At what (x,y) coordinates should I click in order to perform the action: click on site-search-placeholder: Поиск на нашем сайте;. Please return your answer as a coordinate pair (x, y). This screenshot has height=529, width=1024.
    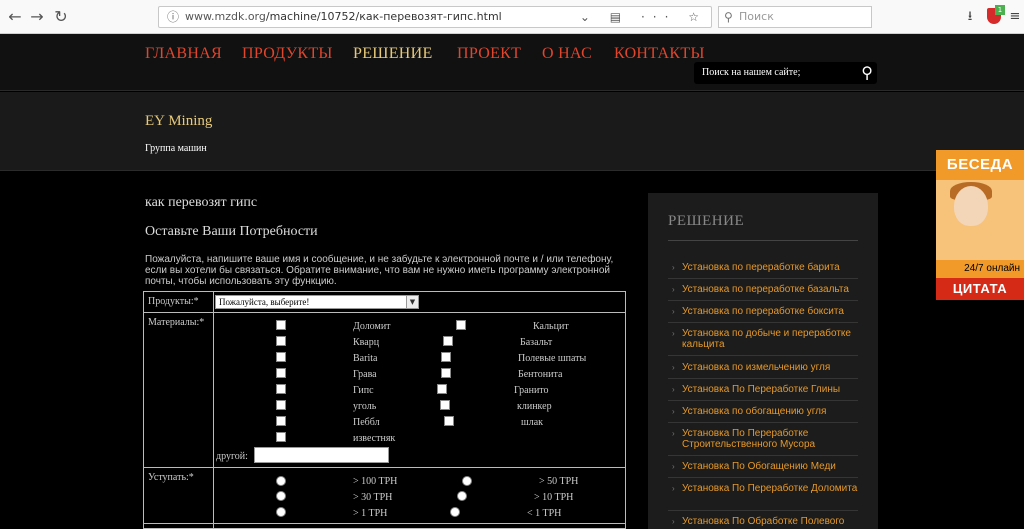
    Looking at the image, I should click on (751, 72).